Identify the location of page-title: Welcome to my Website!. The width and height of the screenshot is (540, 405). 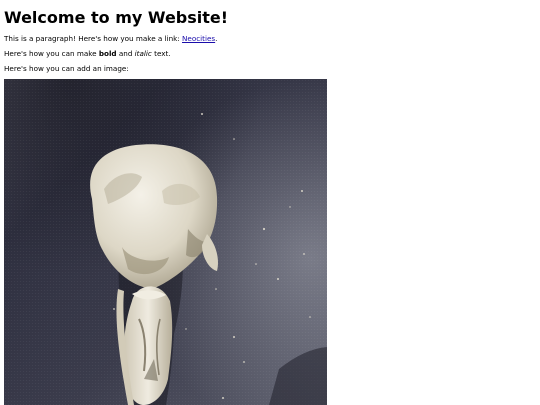
(116, 17).